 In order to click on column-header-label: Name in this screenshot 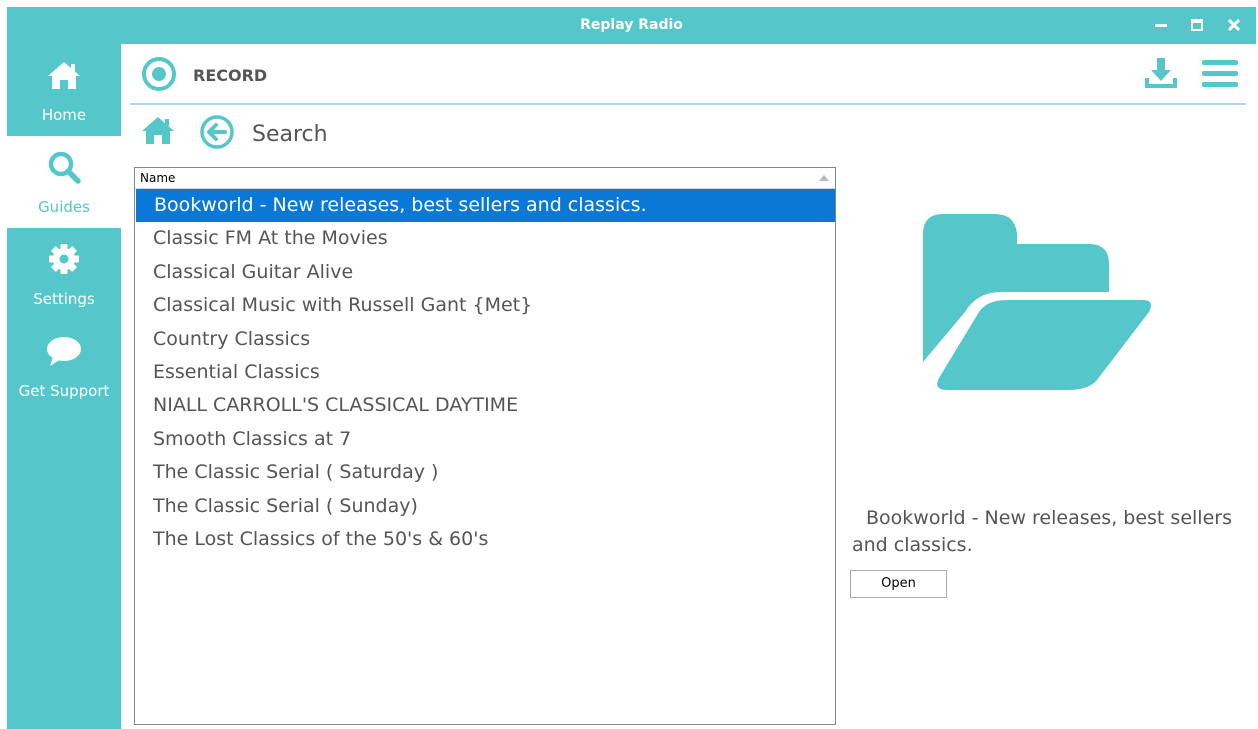, I will do `click(158, 178)`.